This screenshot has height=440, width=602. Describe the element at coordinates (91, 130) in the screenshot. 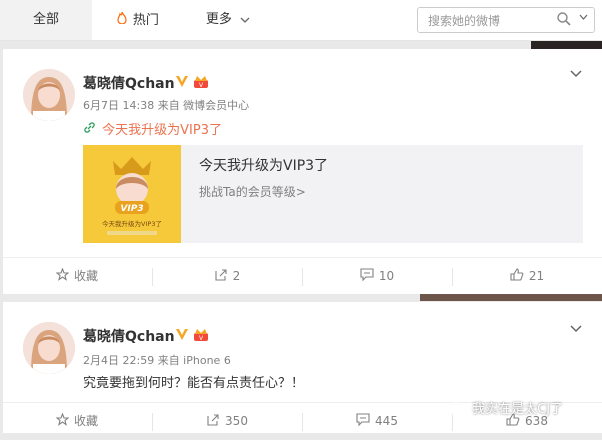

I see `link-icon` at that location.